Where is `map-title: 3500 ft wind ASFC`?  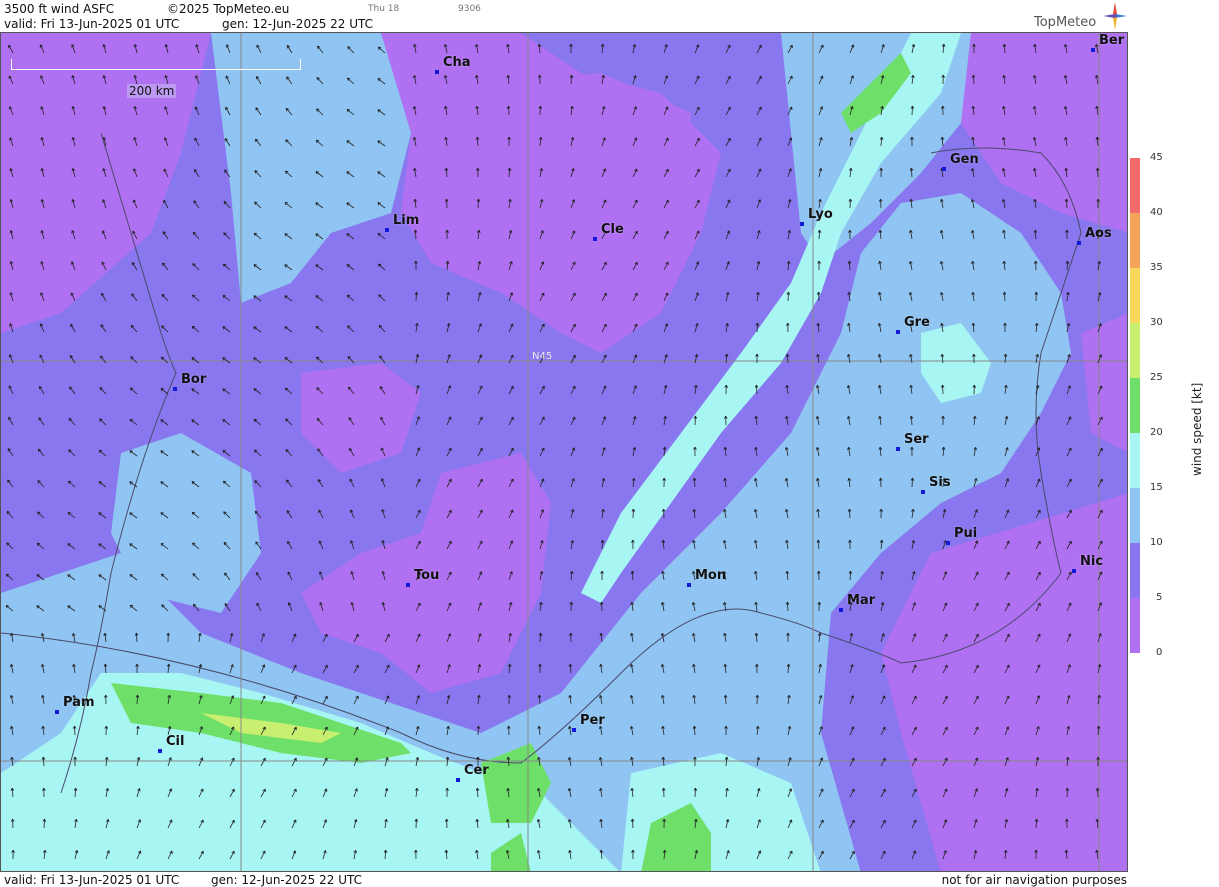 map-title: 3500 ft wind ASFC is located at coordinates (59, 9).